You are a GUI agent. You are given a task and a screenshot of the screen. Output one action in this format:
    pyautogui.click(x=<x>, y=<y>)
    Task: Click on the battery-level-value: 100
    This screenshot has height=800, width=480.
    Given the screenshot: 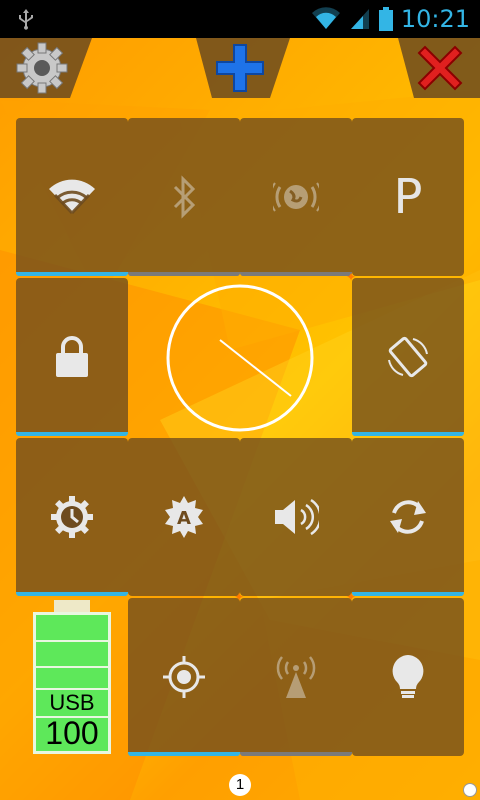 What is the action you would take?
    pyautogui.click(x=72, y=733)
    